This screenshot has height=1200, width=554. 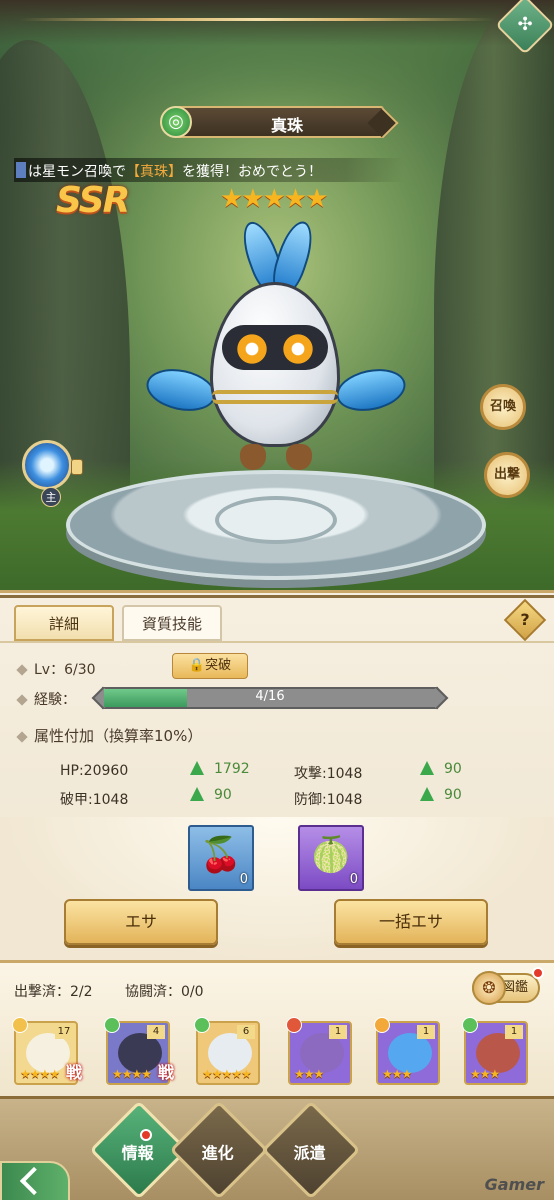 I want to click on monster-card: 6 ★★★★★, so click(x=227, y=1051).